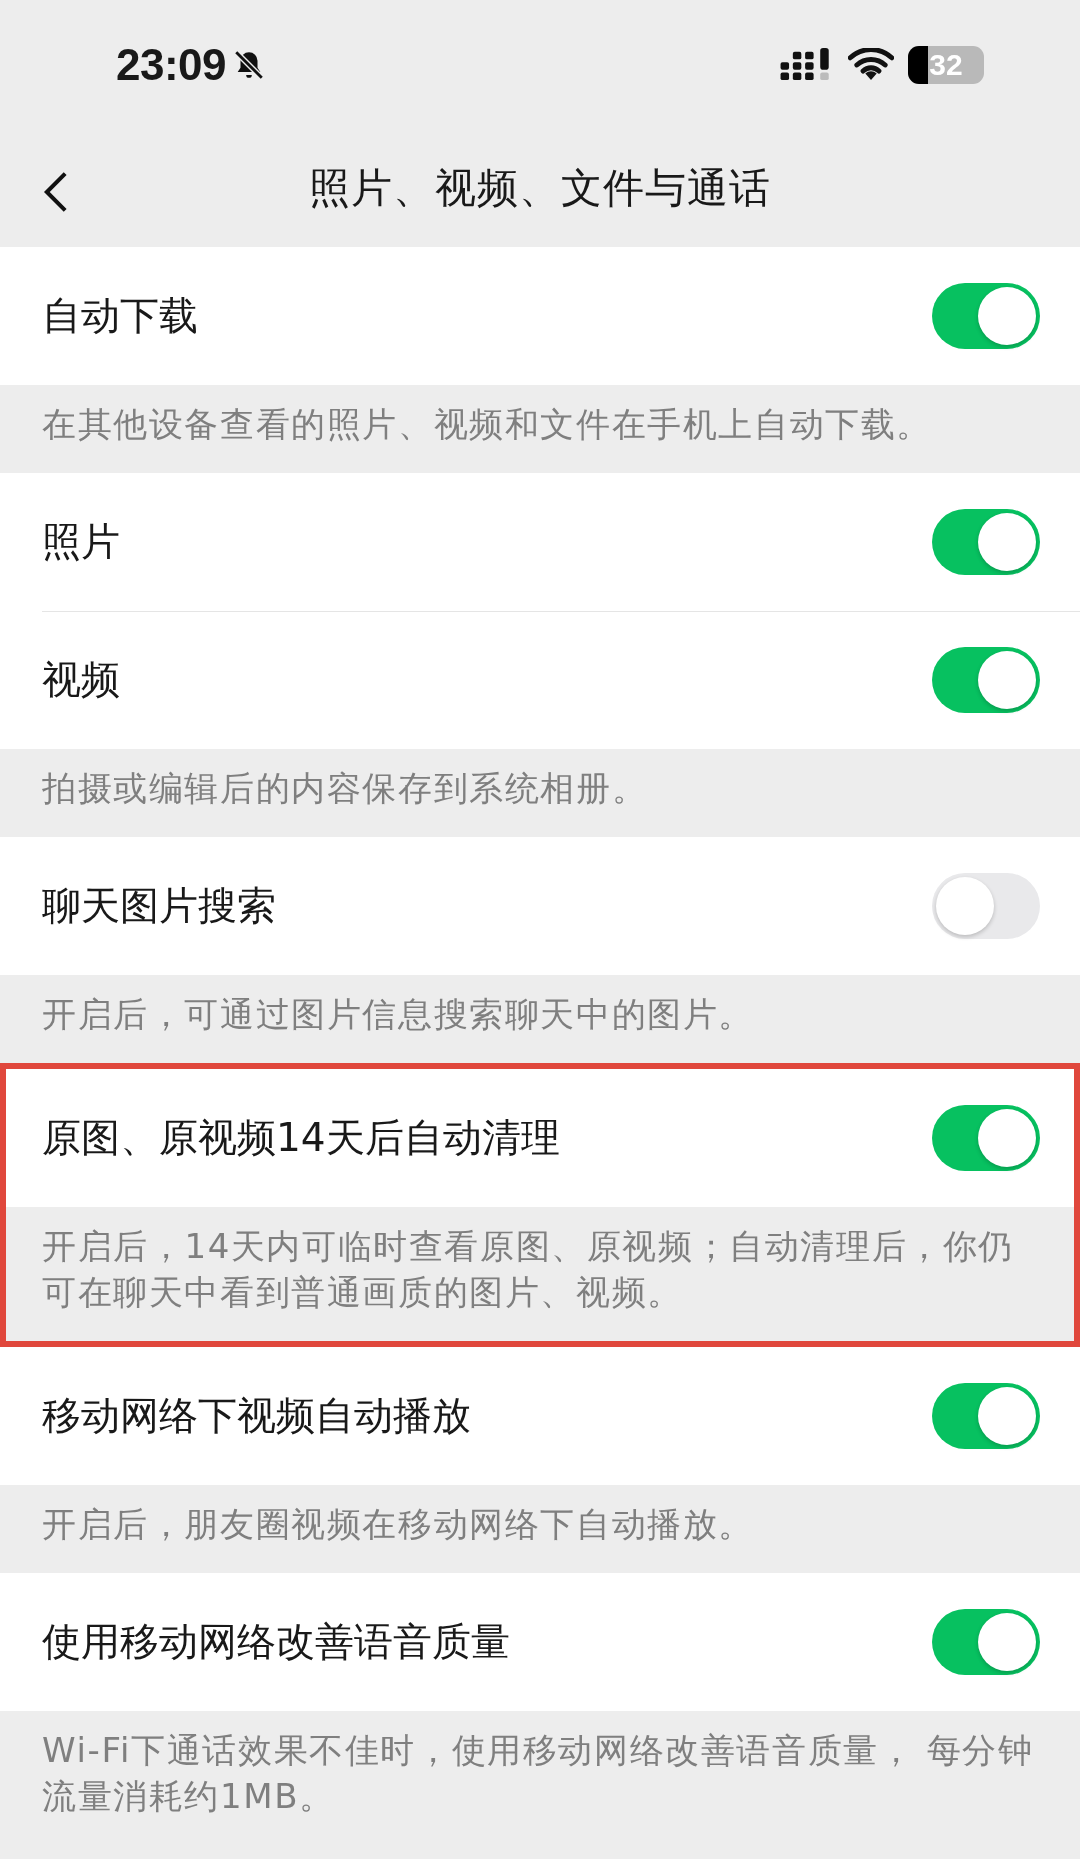  What do you see at coordinates (538, 1773) in the screenshot?
I see `setting-description: Wi-Fi下通话效果不佳时，使用移动网络改善语音质量， 每分钟流量消耗约1MB。` at bounding box center [538, 1773].